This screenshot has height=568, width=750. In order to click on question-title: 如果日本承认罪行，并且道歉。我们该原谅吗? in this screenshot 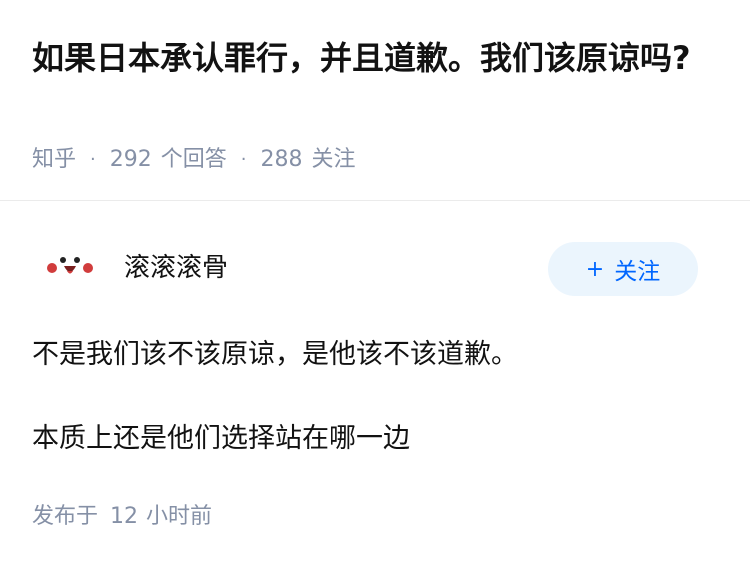, I will do `click(382, 58)`.